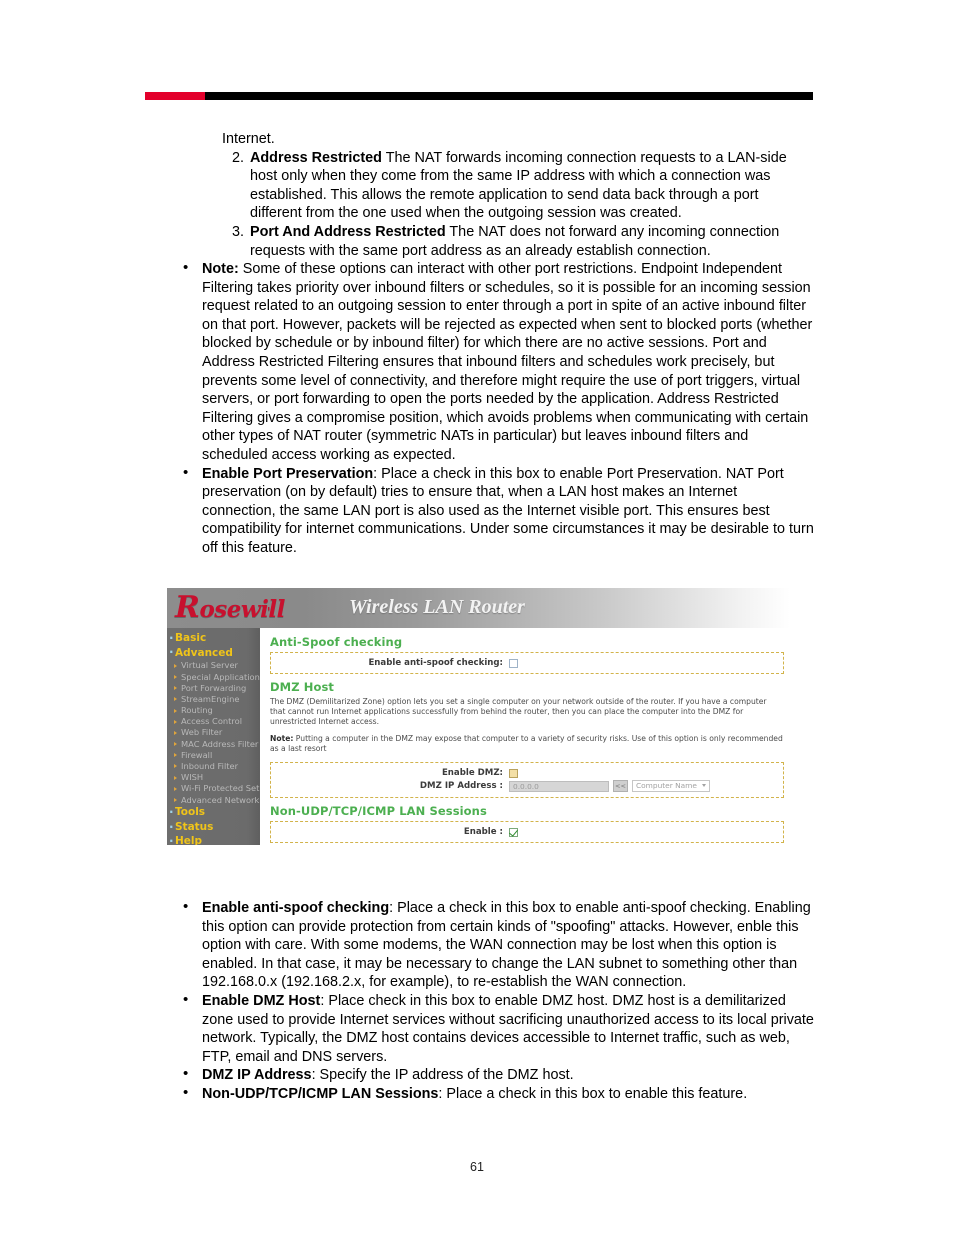 Image resolution: width=954 pixels, height=1235 pixels. I want to click on sidebar-item-help: Help, so click(213, 839).